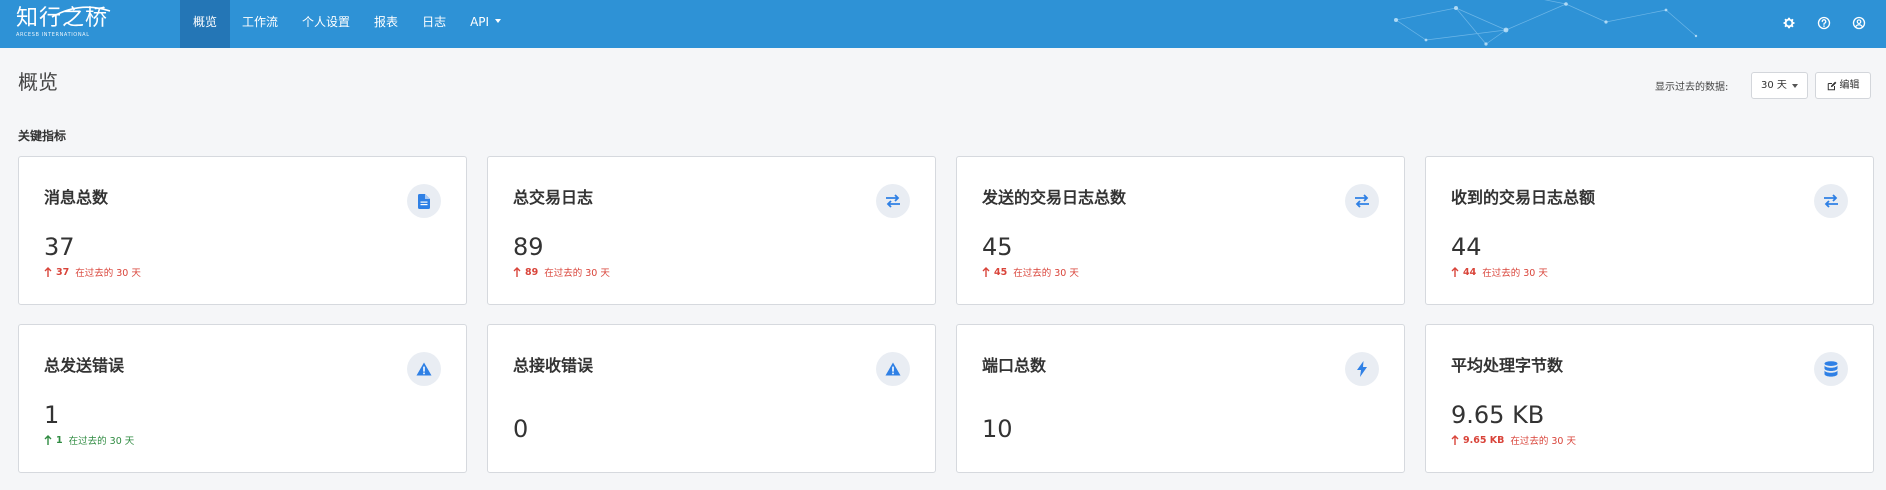 The height and width of the screenshot is (490, 1886). I want to click on metric-card-receive-errors: 总接收错误 0, so click(711, 398).